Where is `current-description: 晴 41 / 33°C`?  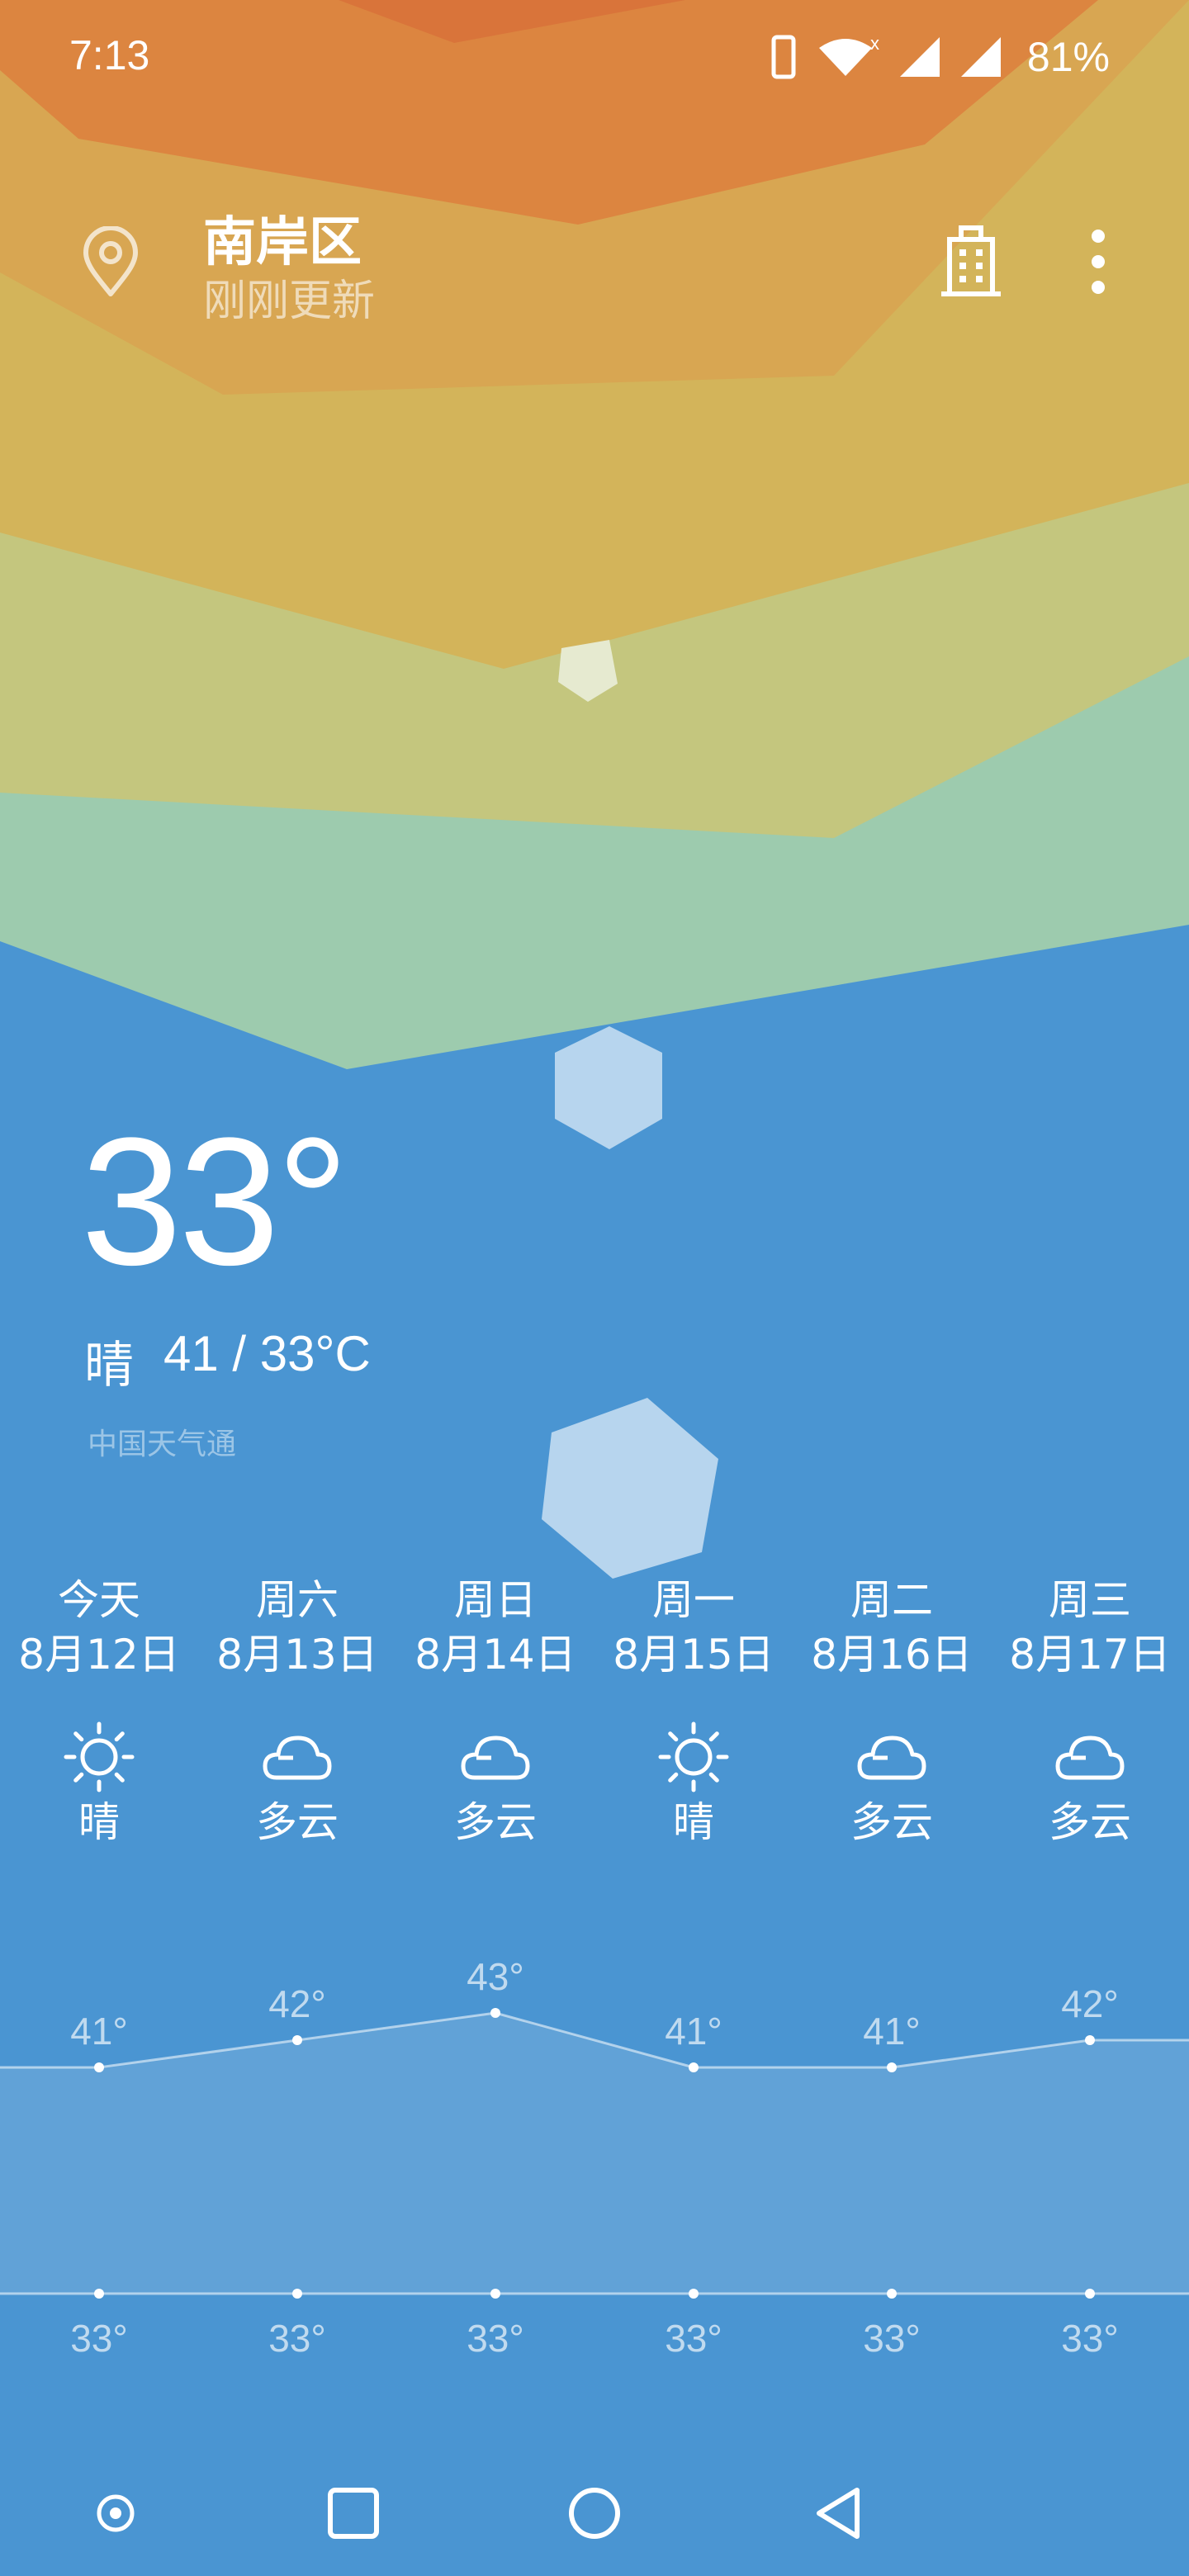
current-description: 晴 41 / 33°C is located at coordinates (227, 1361).